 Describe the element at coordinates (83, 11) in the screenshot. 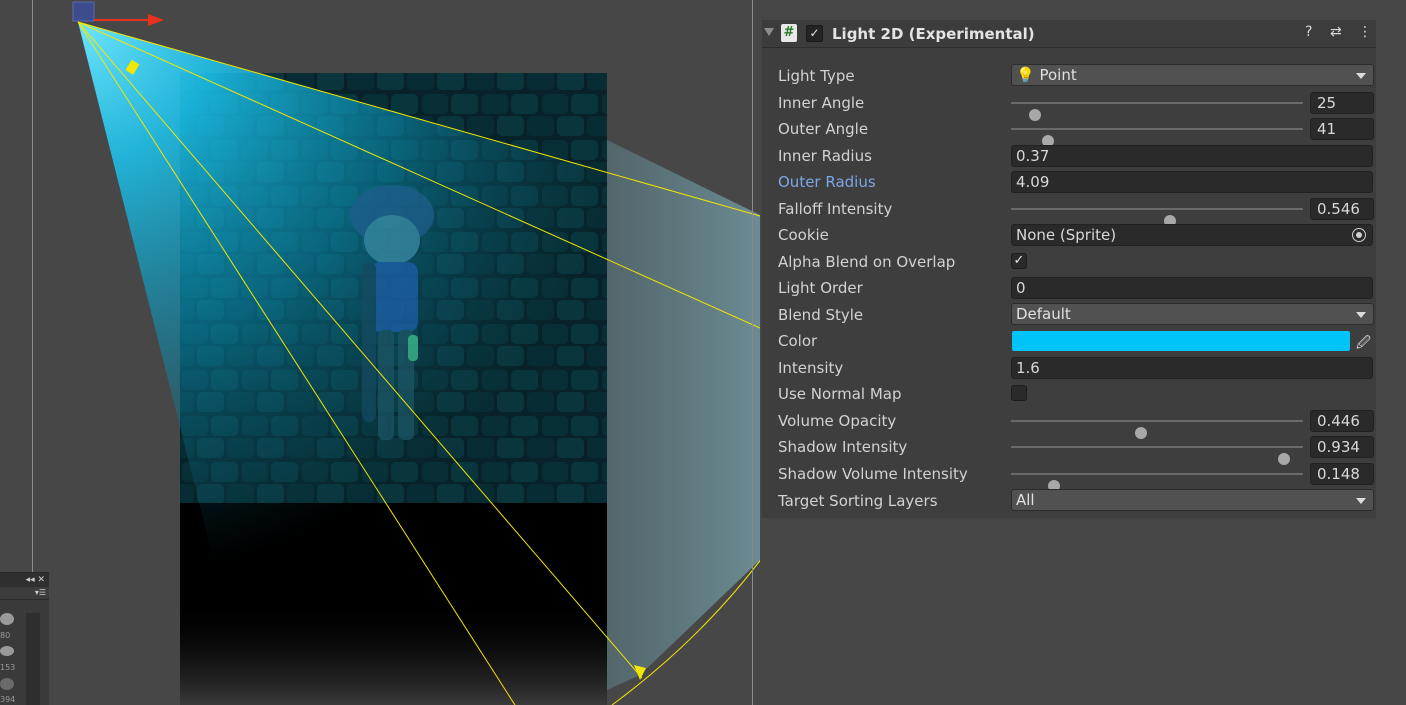

I see `light-transform-handle` at that location.